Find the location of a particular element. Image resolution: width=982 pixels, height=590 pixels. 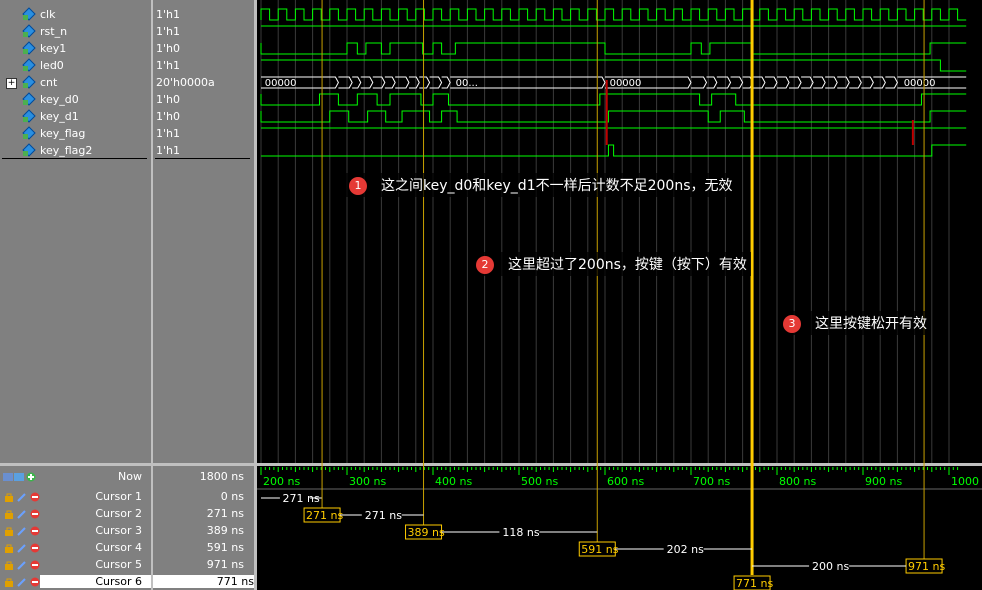

cursor-value: 591 ns is located at coordinates (198, 547).